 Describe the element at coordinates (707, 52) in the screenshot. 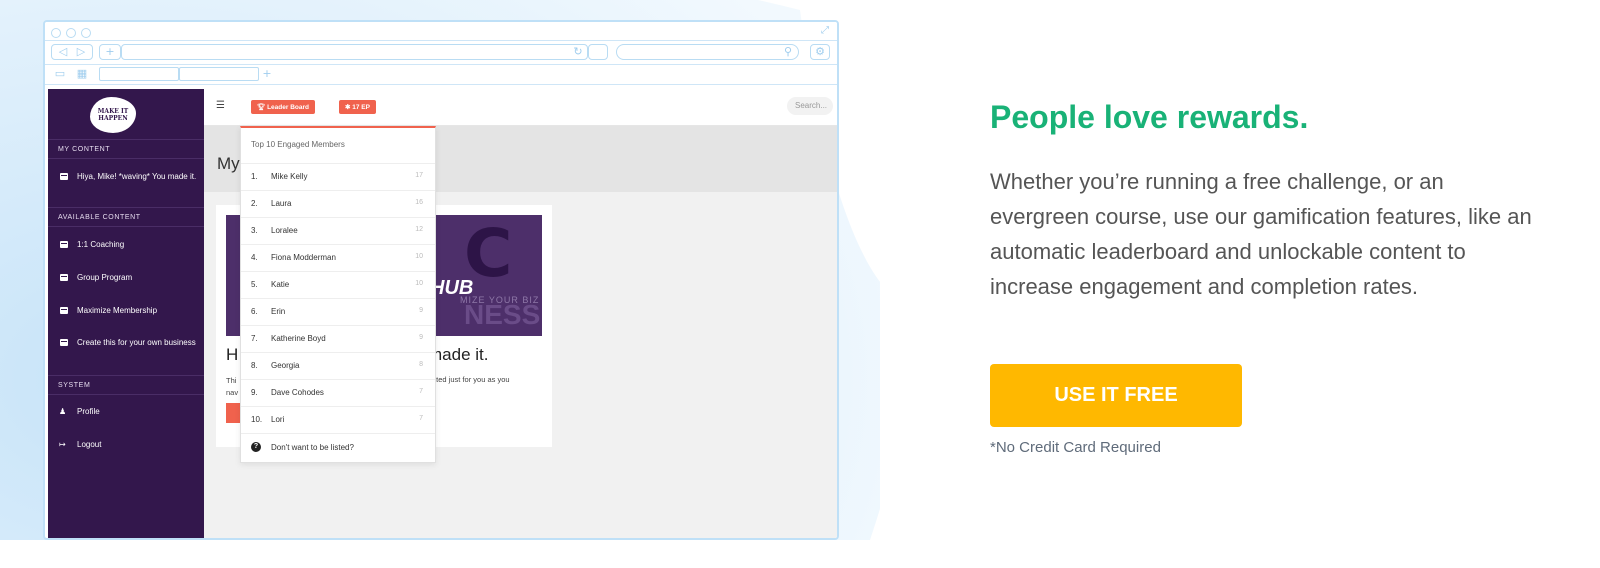

I see `browser-search-field: ⚲` at that location.